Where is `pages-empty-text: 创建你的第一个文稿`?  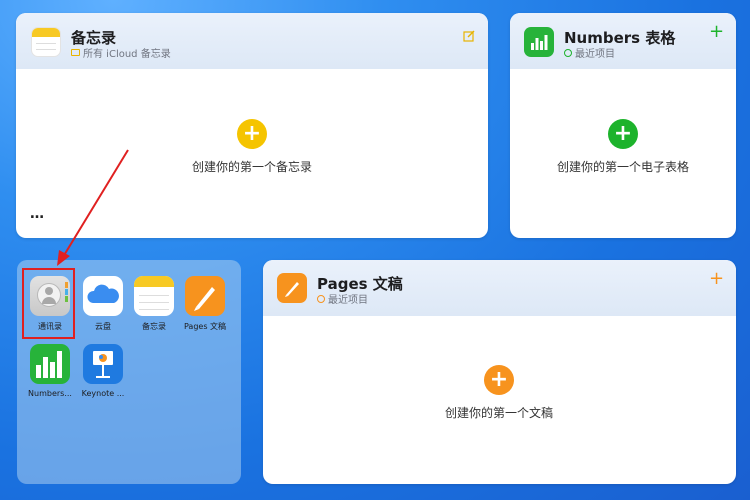
pages-empty-text: 创建你的第一个文稿 is located at coordinates (499, 413).